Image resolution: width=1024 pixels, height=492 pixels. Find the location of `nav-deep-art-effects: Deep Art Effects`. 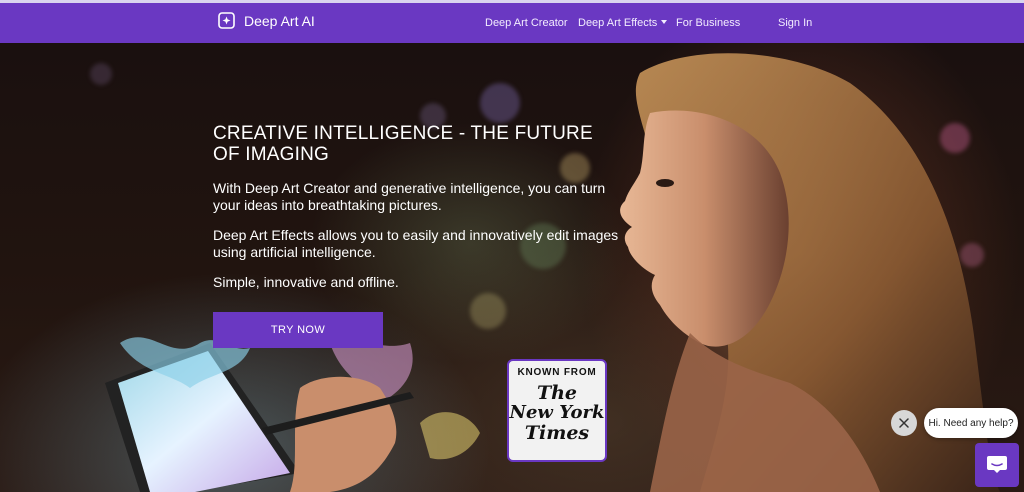

nav-deep-art-effects: Deep Art Effects is located at coordinates (623, 23).